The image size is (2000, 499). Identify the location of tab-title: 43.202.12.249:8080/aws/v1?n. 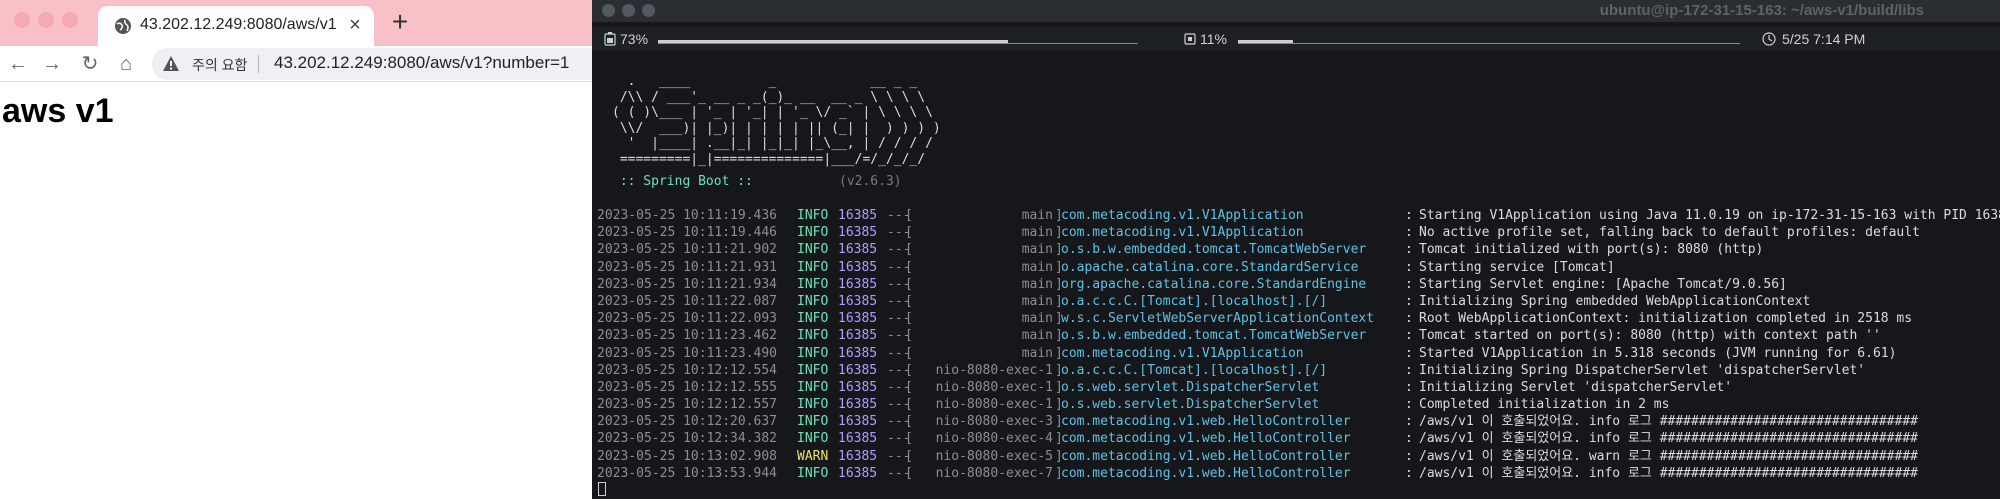
(238, 24).